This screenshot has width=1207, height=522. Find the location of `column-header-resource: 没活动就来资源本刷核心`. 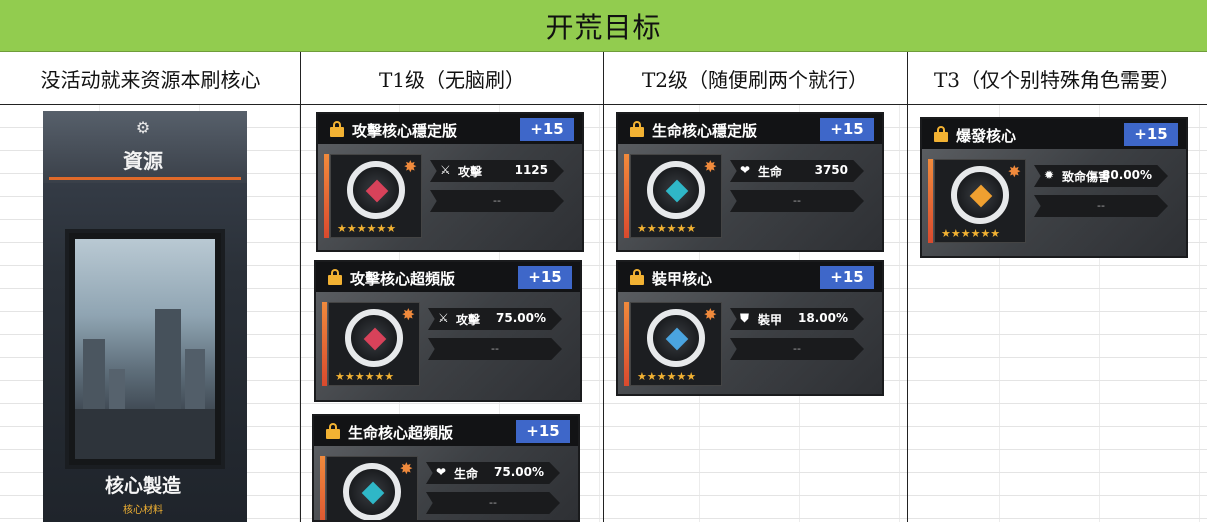

column-header-resource: 没活动就来资源本刷核心 is located at coordinates (150, 78).